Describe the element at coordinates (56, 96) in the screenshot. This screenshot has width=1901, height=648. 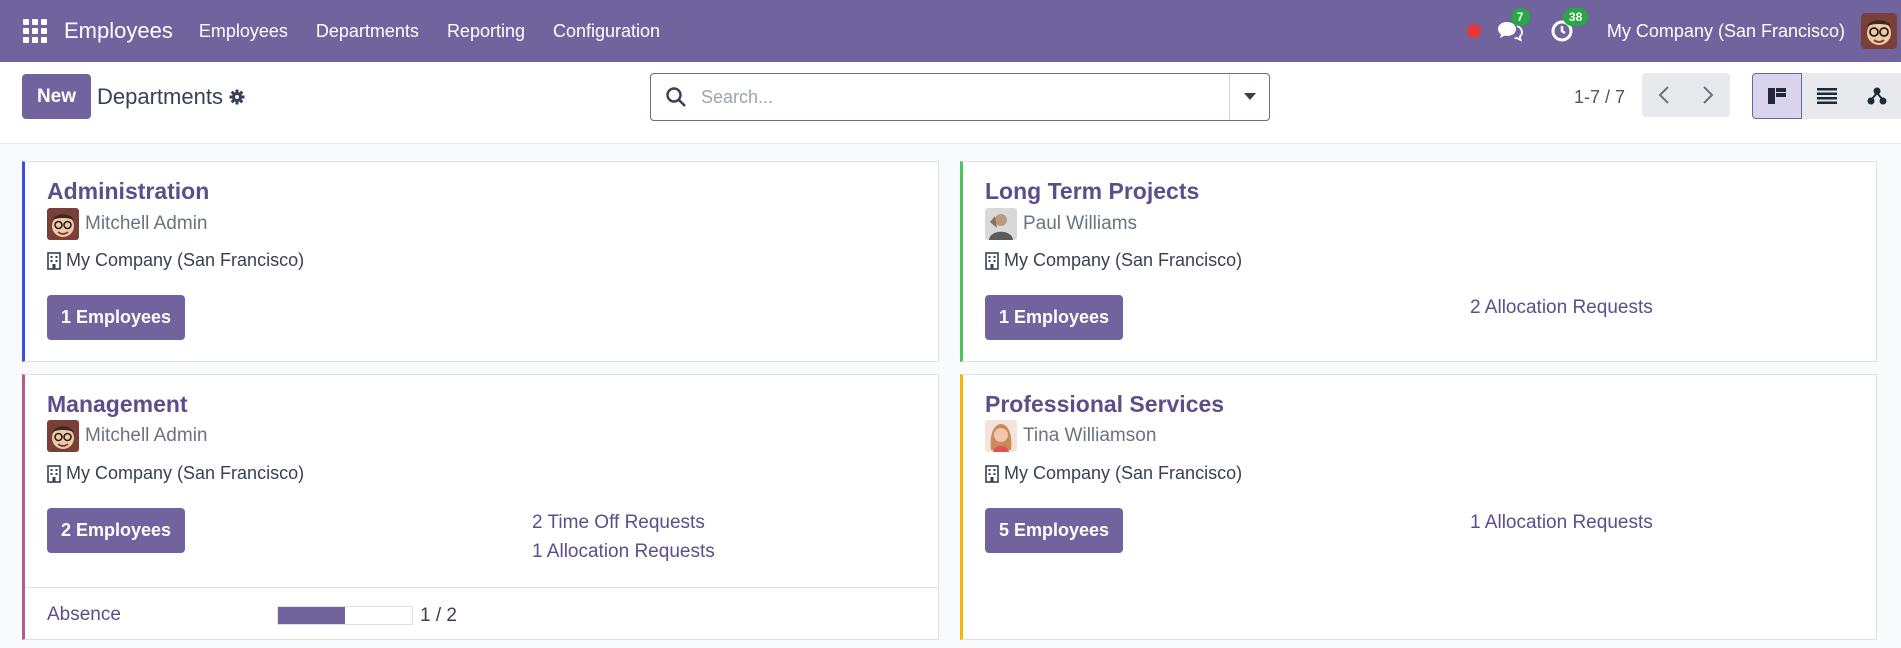
I see `new-button: New` at that location.